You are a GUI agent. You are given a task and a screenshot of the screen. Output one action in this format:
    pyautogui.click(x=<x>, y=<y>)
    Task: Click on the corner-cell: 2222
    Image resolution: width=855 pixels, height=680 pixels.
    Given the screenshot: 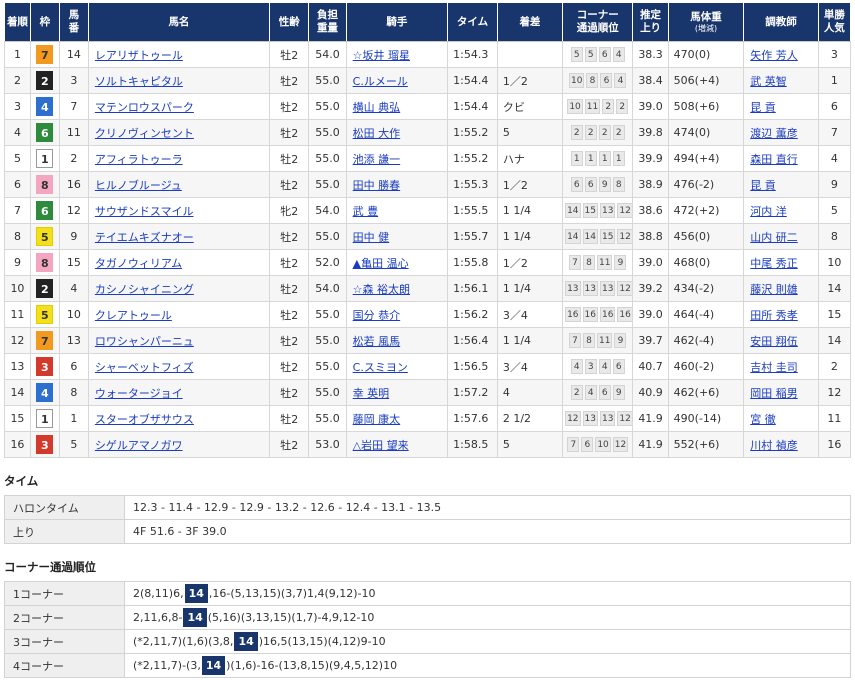 What is the action you would take?
    pyautogui.click(x=598, y=132)
    